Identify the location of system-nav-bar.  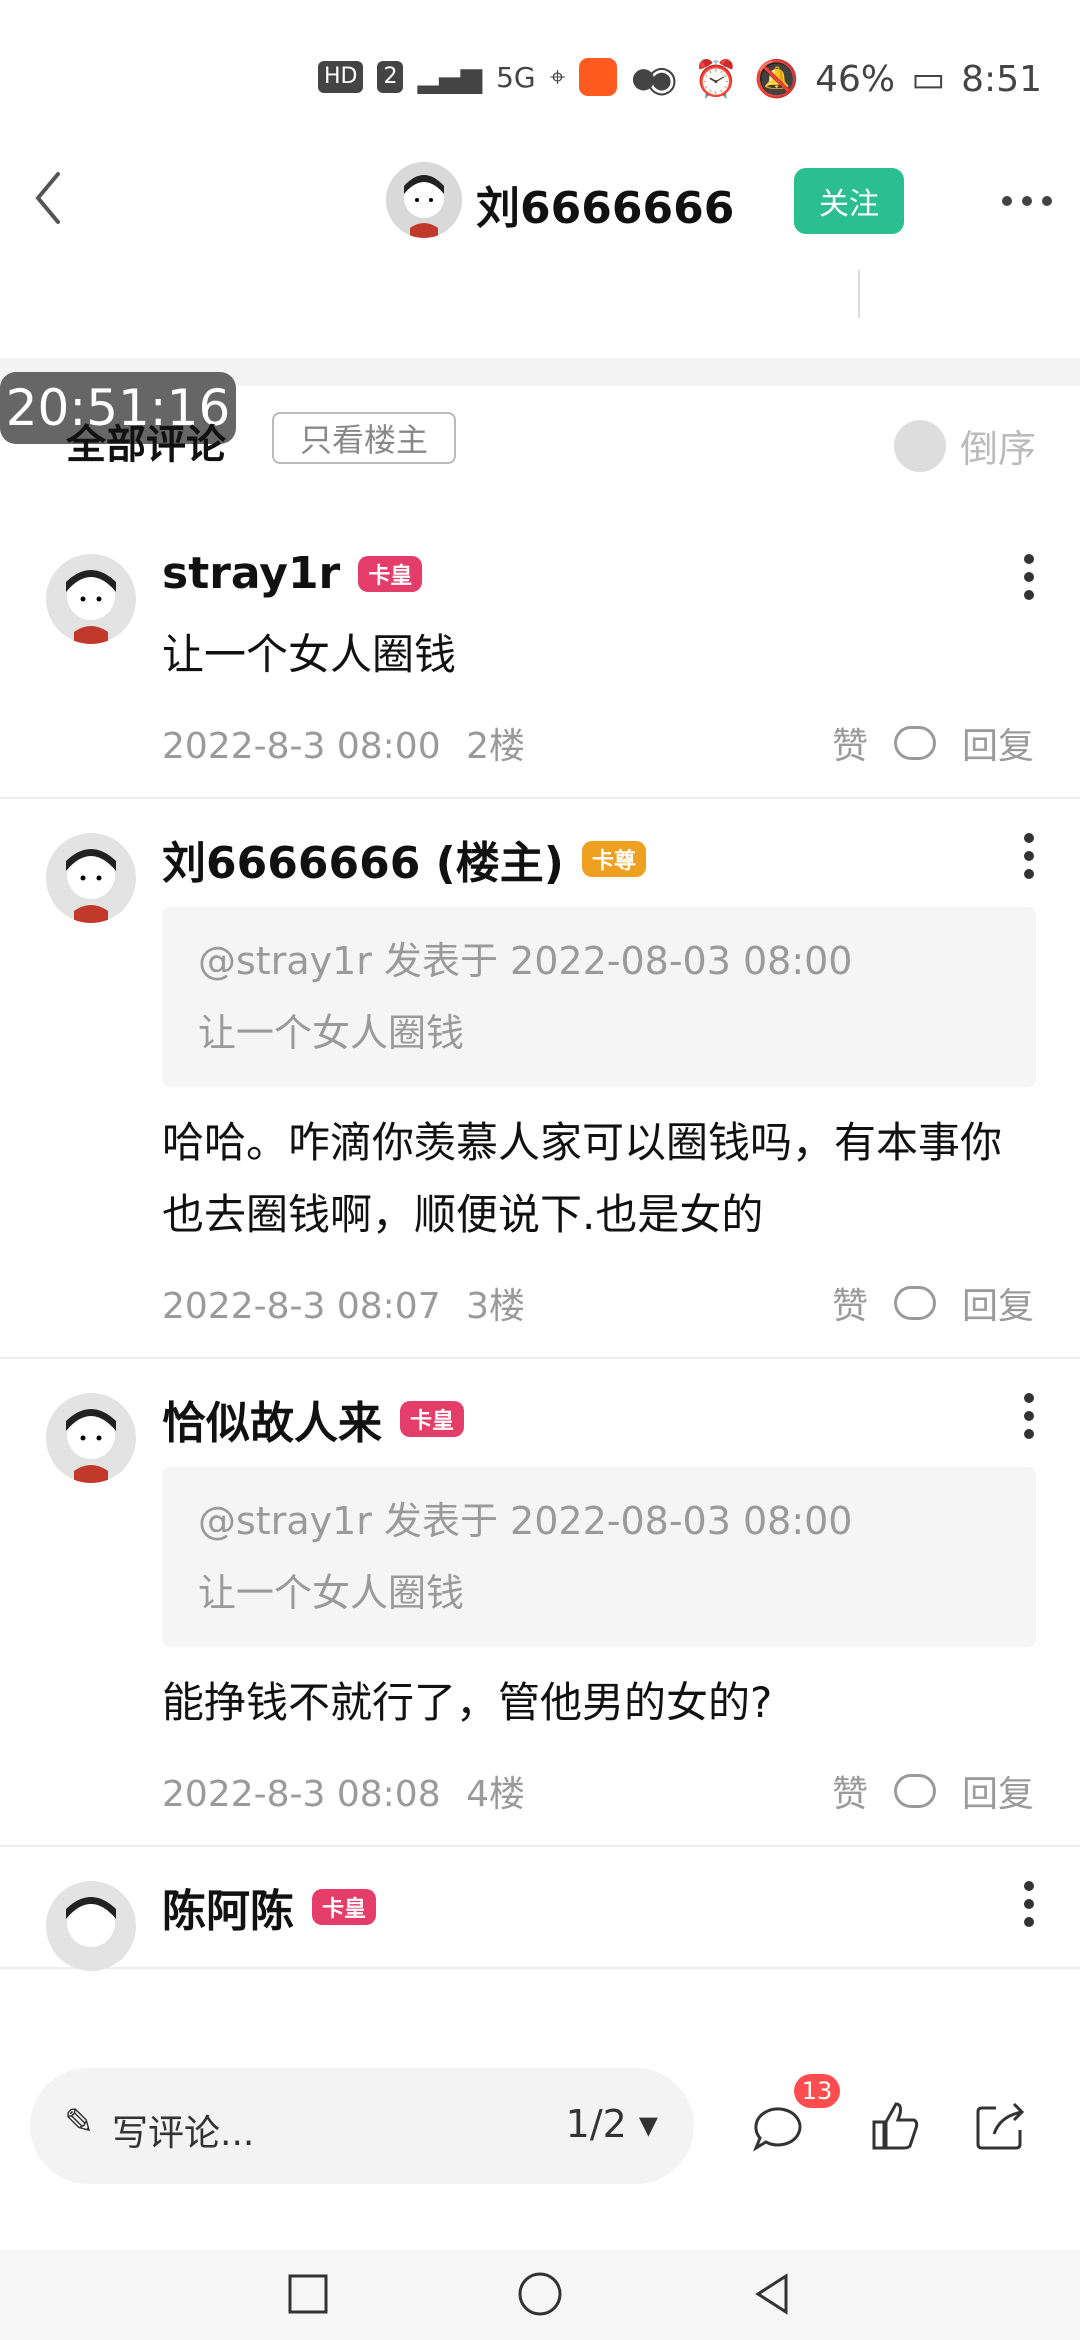
(540, 2295).